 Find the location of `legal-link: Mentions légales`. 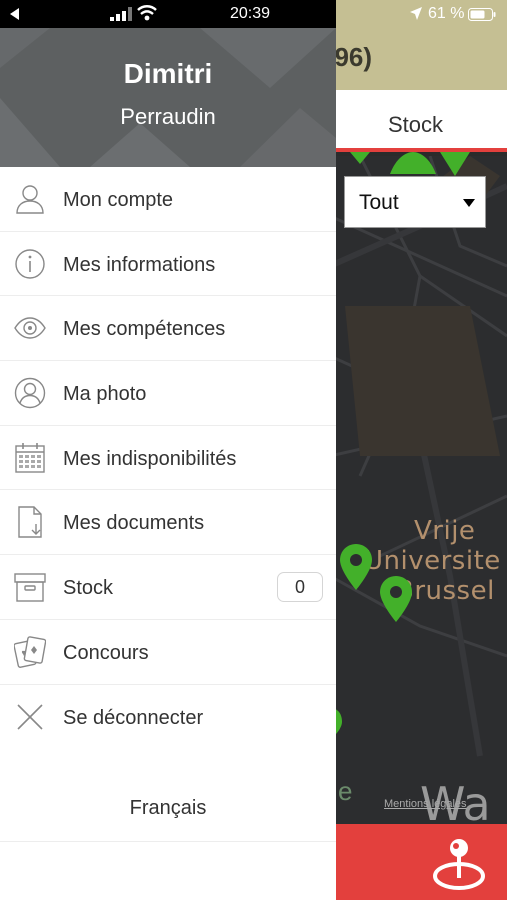

legal-link: Mentions légales is located at coordinates (425, 804).